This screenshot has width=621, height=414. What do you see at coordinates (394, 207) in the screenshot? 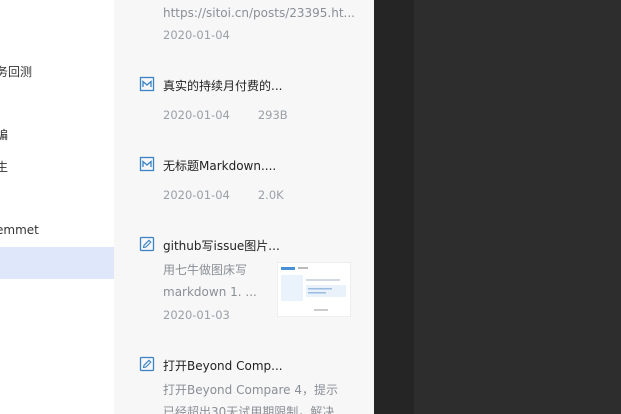
I see `editor-gutter` at bounding box center [394, 207].